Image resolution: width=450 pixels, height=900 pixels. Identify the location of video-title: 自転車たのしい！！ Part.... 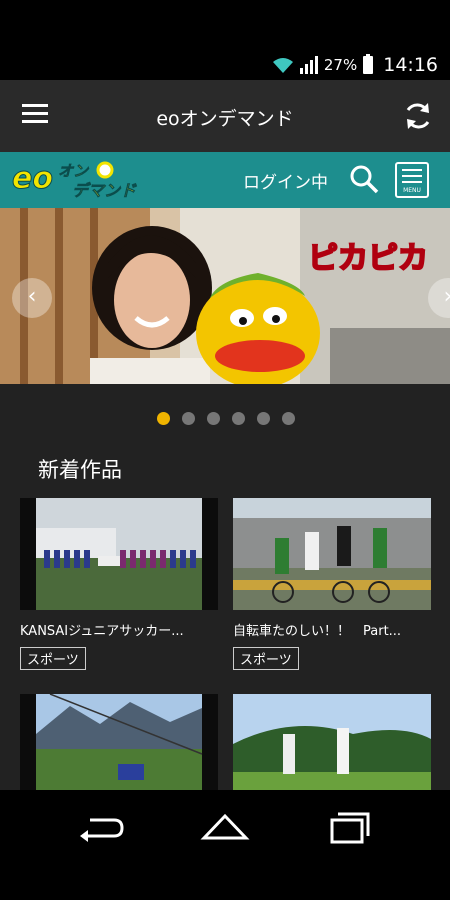
(317, 631).